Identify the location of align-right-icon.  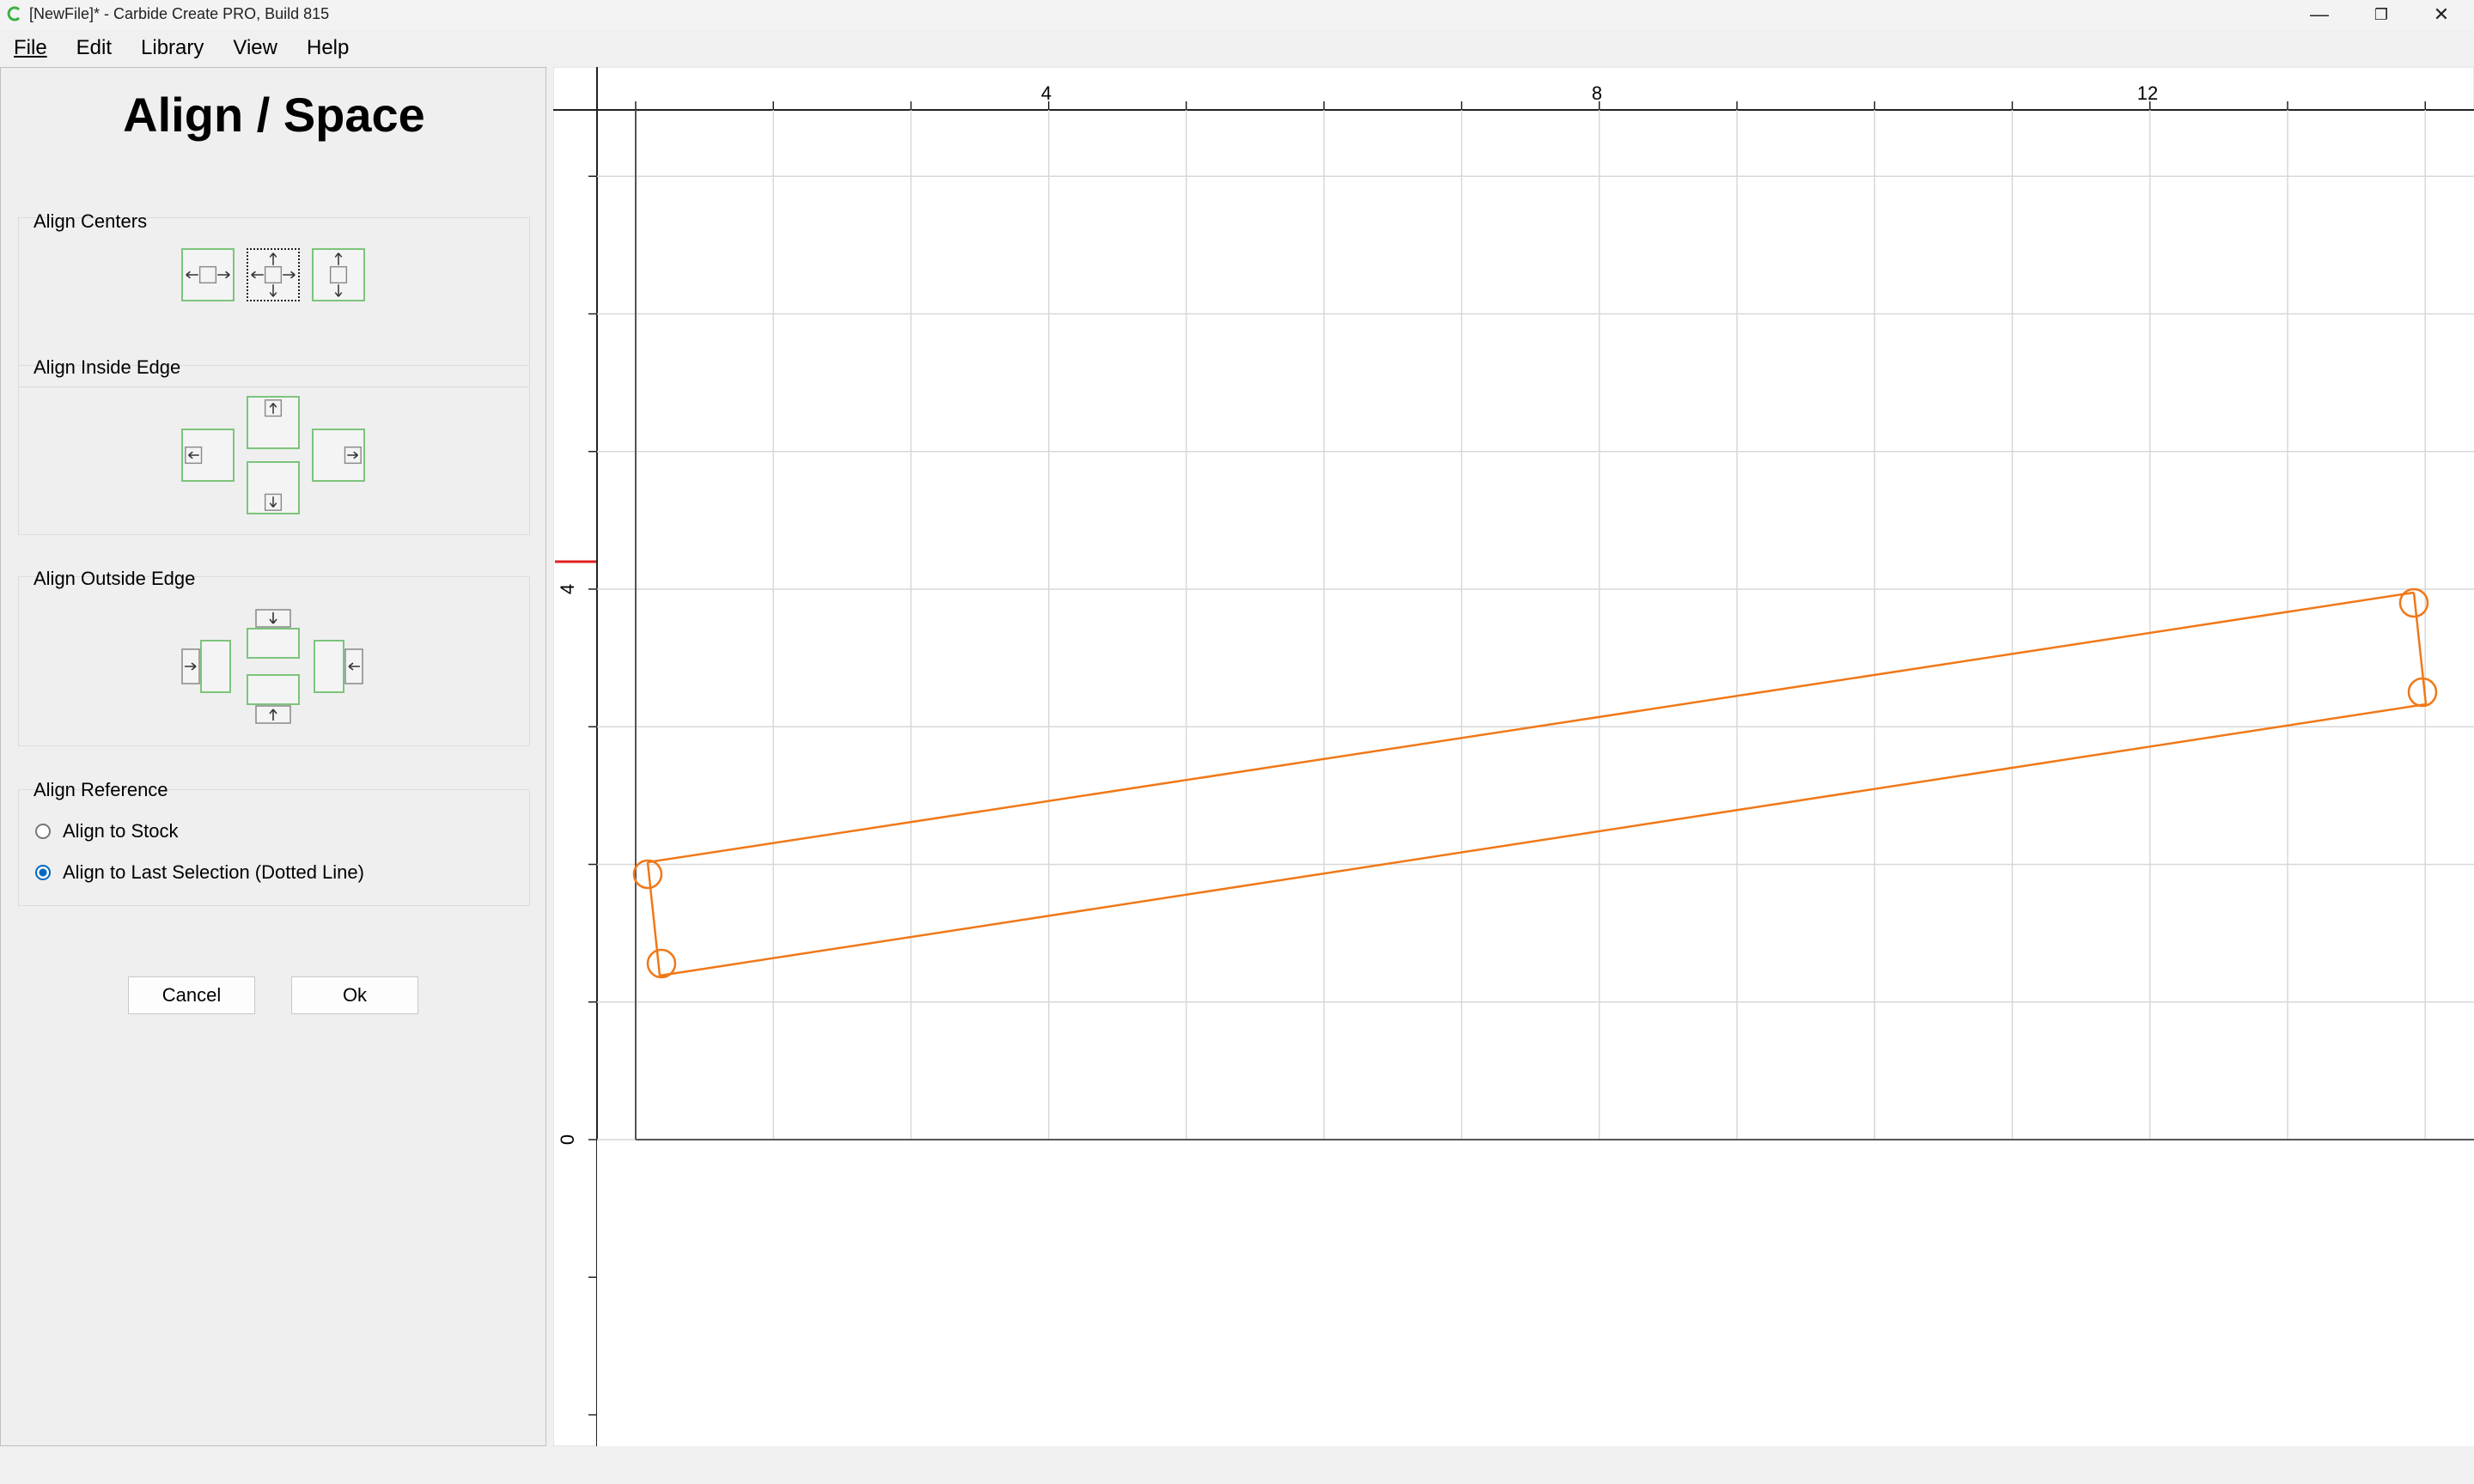
(353, 456).